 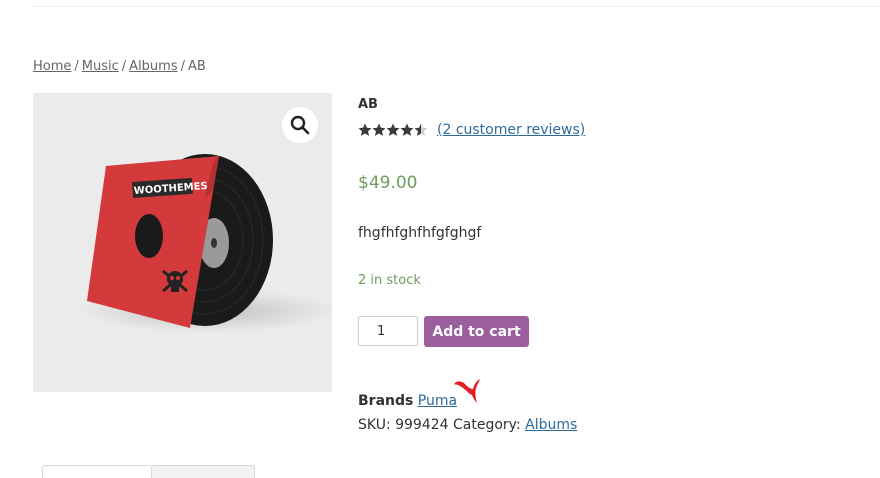 I want to click on header-divider, so click(x=456, y=6).